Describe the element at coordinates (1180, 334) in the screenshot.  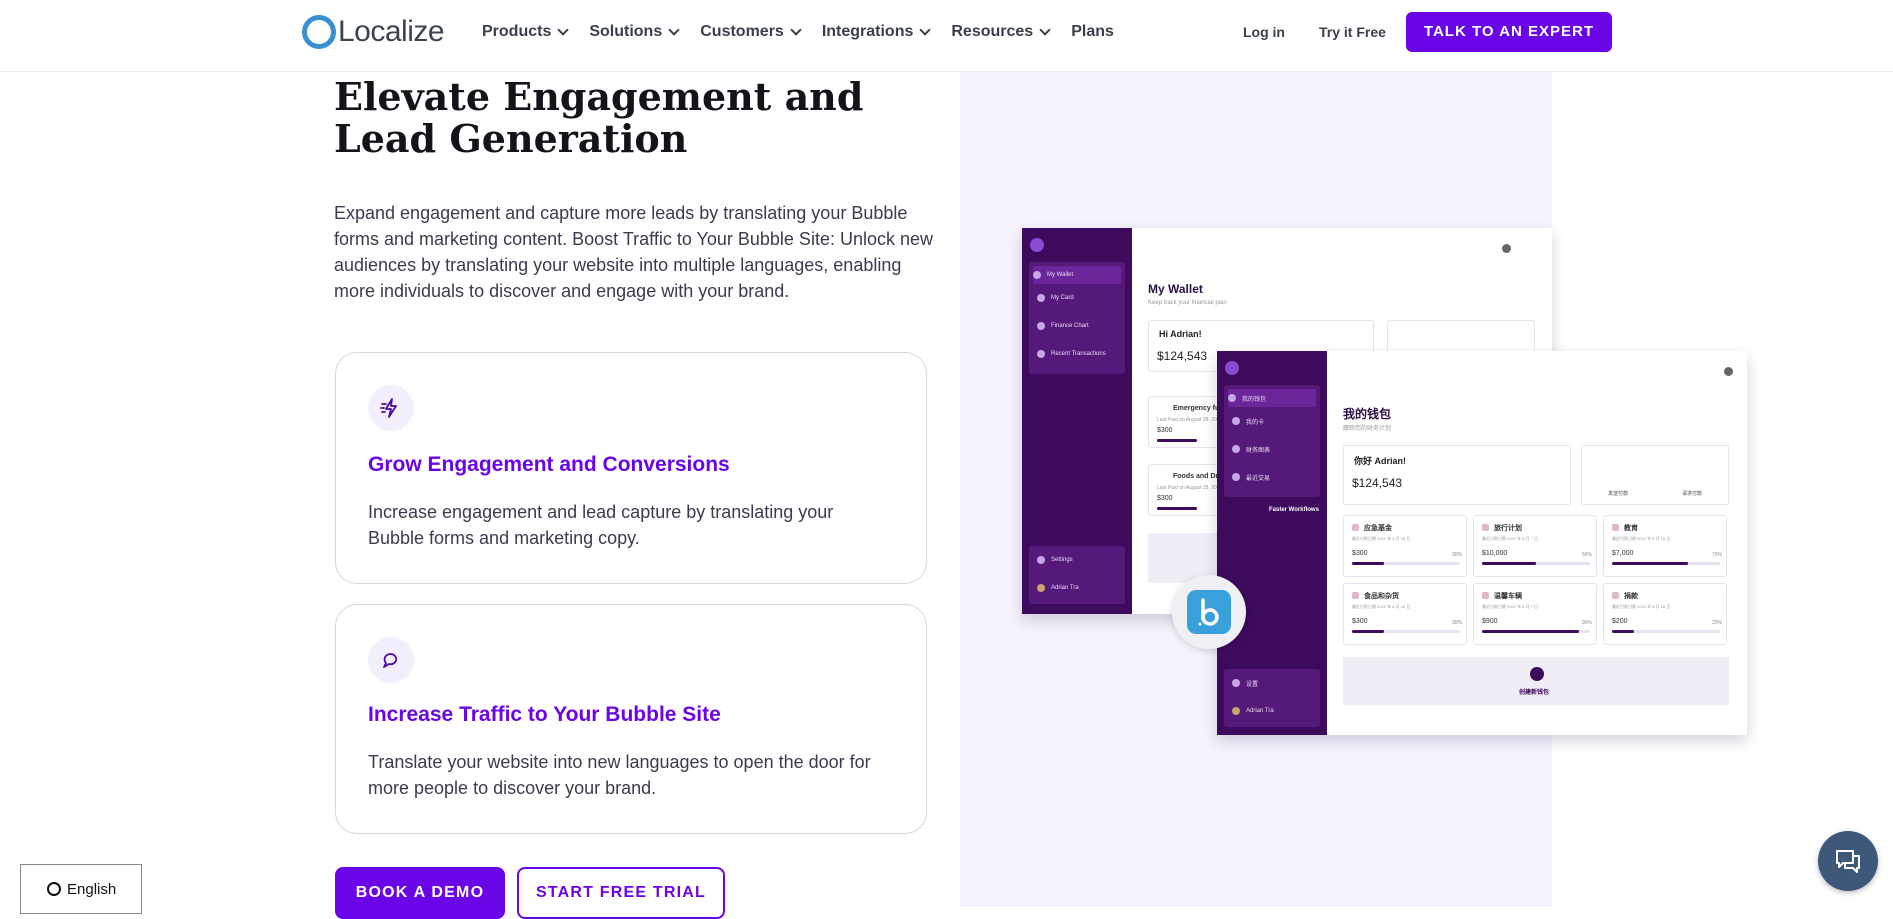
I see `mock-greeting: Hi Adrian!` at that location.